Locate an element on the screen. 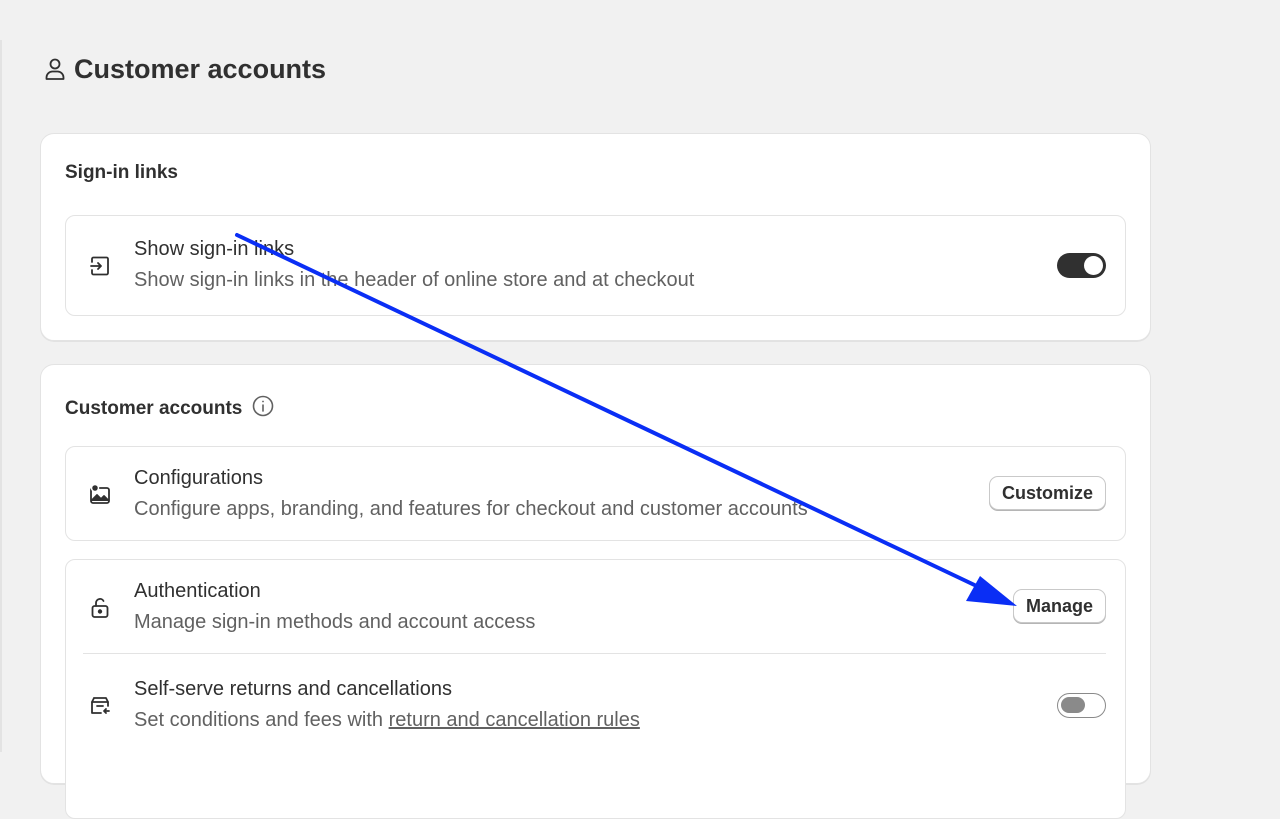 The height and width of the screenshot is (819, 1280). page-title: Customer accounts is located at coordinates (200, 68).